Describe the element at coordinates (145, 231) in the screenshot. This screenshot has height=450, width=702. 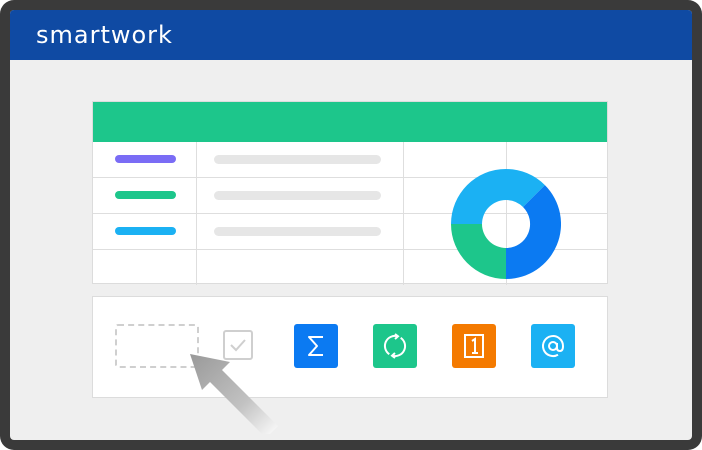
I see `row-tag-sky` at that location.